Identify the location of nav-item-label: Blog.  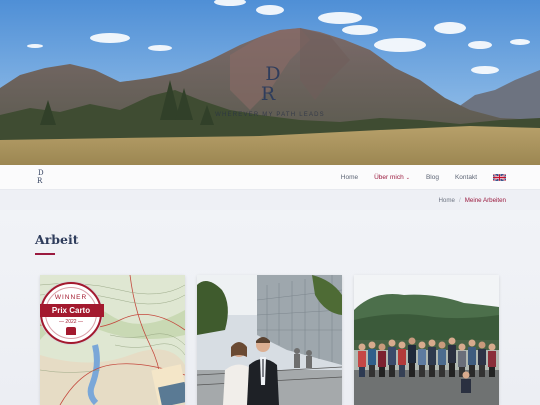
(432, 177).